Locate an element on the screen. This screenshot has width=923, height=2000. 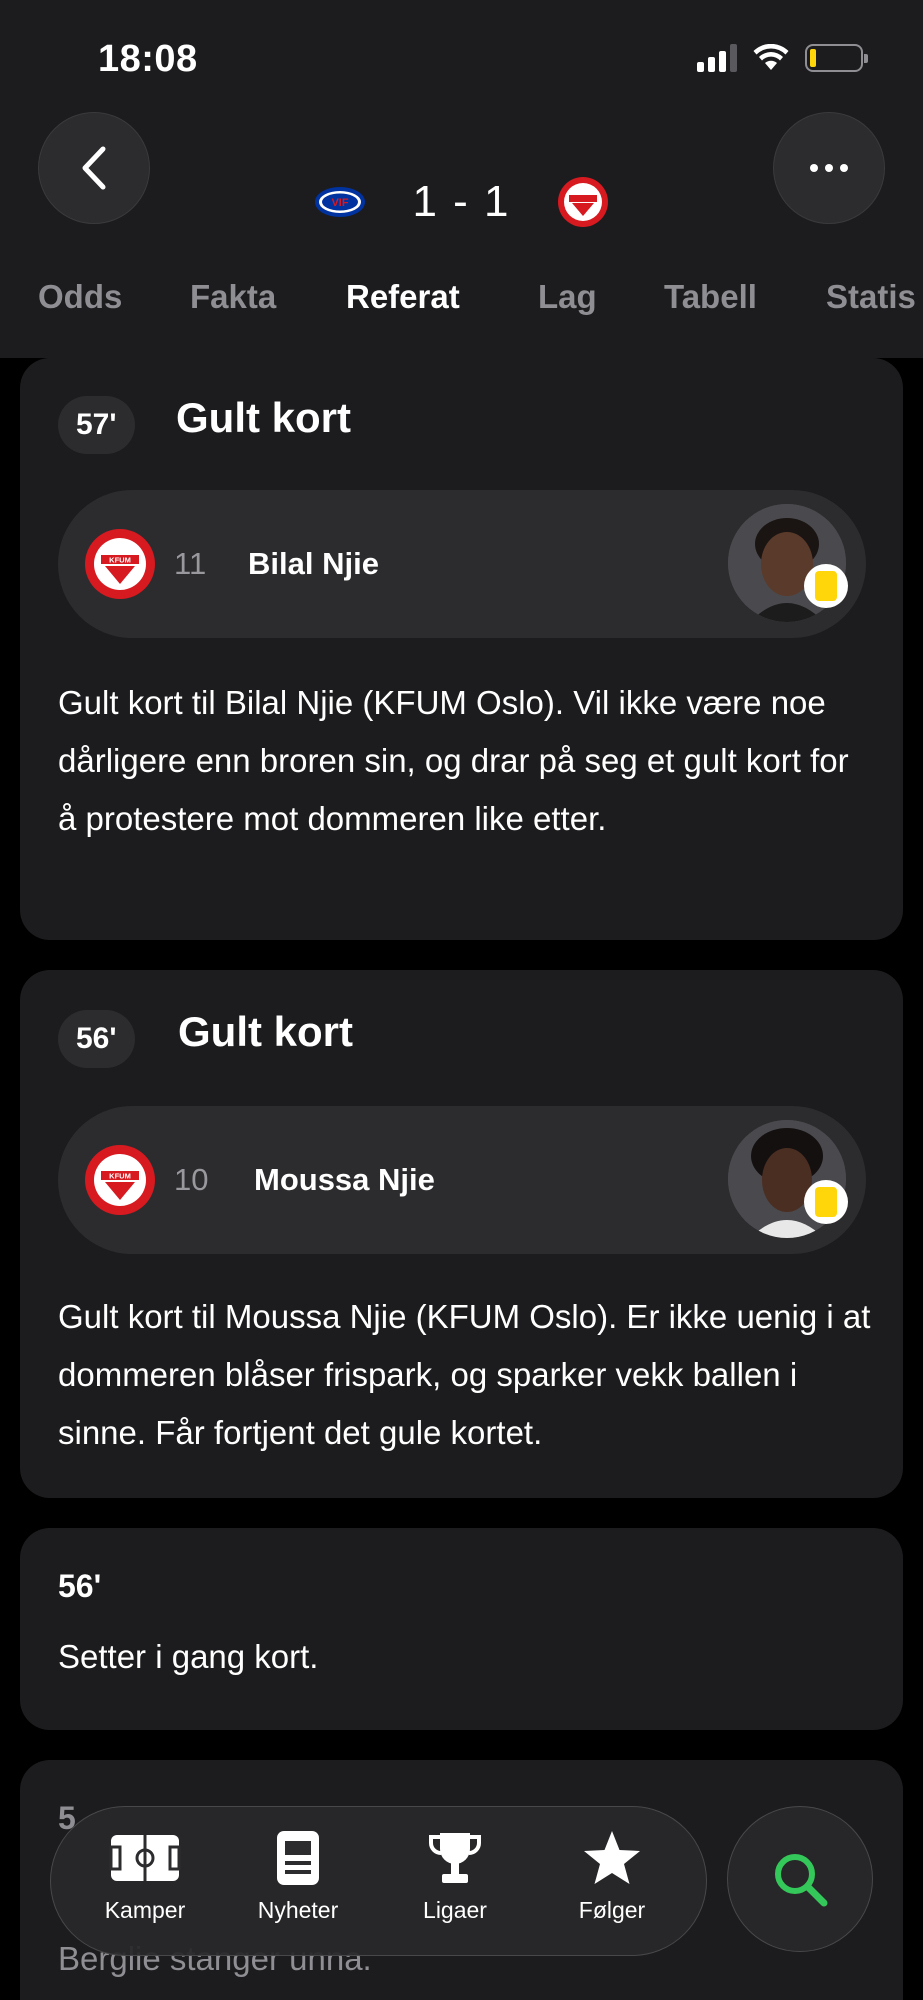
search-button is located at coordinates (800, 1879).